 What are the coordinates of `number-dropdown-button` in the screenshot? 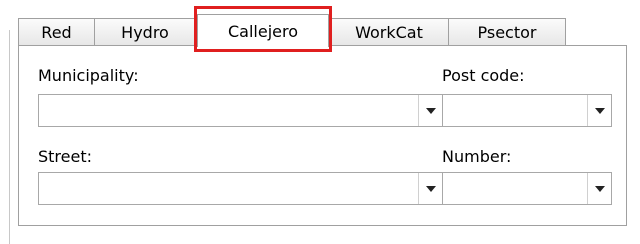 It's located at (599, 188).